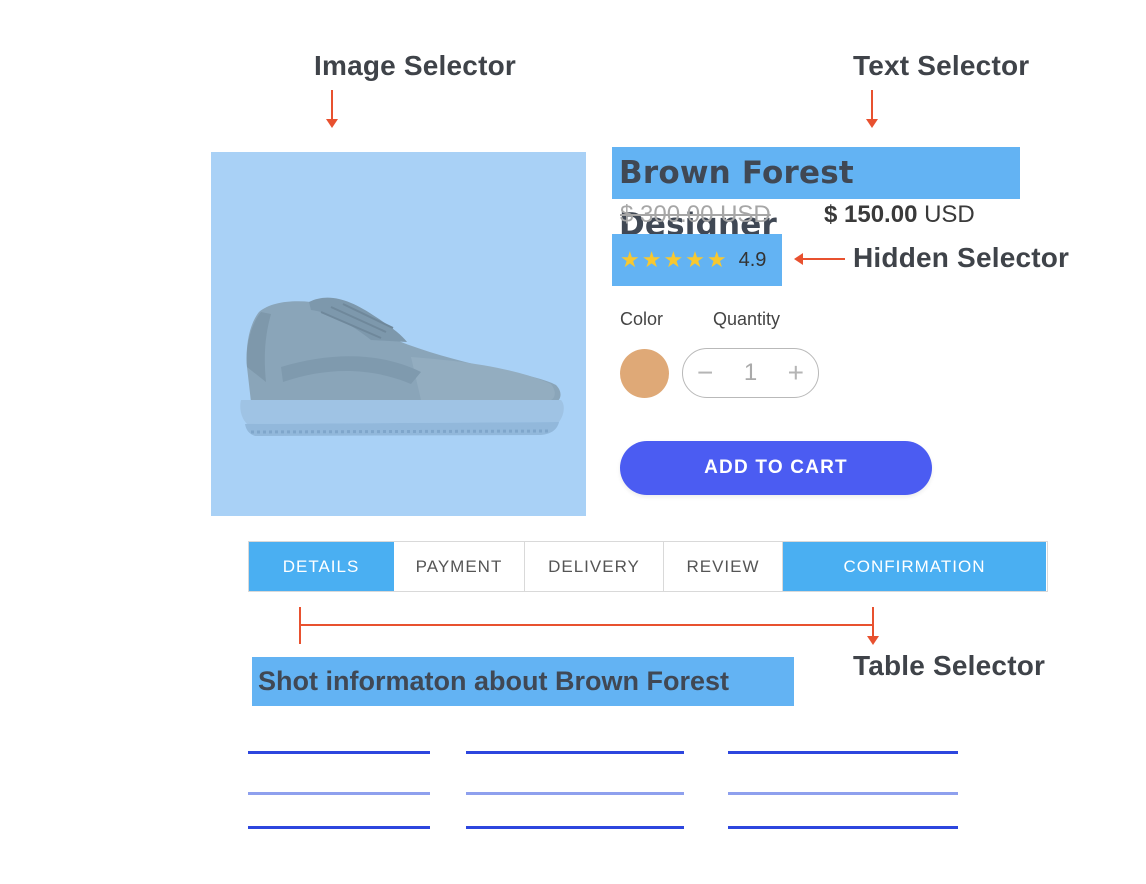  Describe the element at coordinates (695, 214) in the screenshot. I see `old-price: $ 300.00 USD` at that location.